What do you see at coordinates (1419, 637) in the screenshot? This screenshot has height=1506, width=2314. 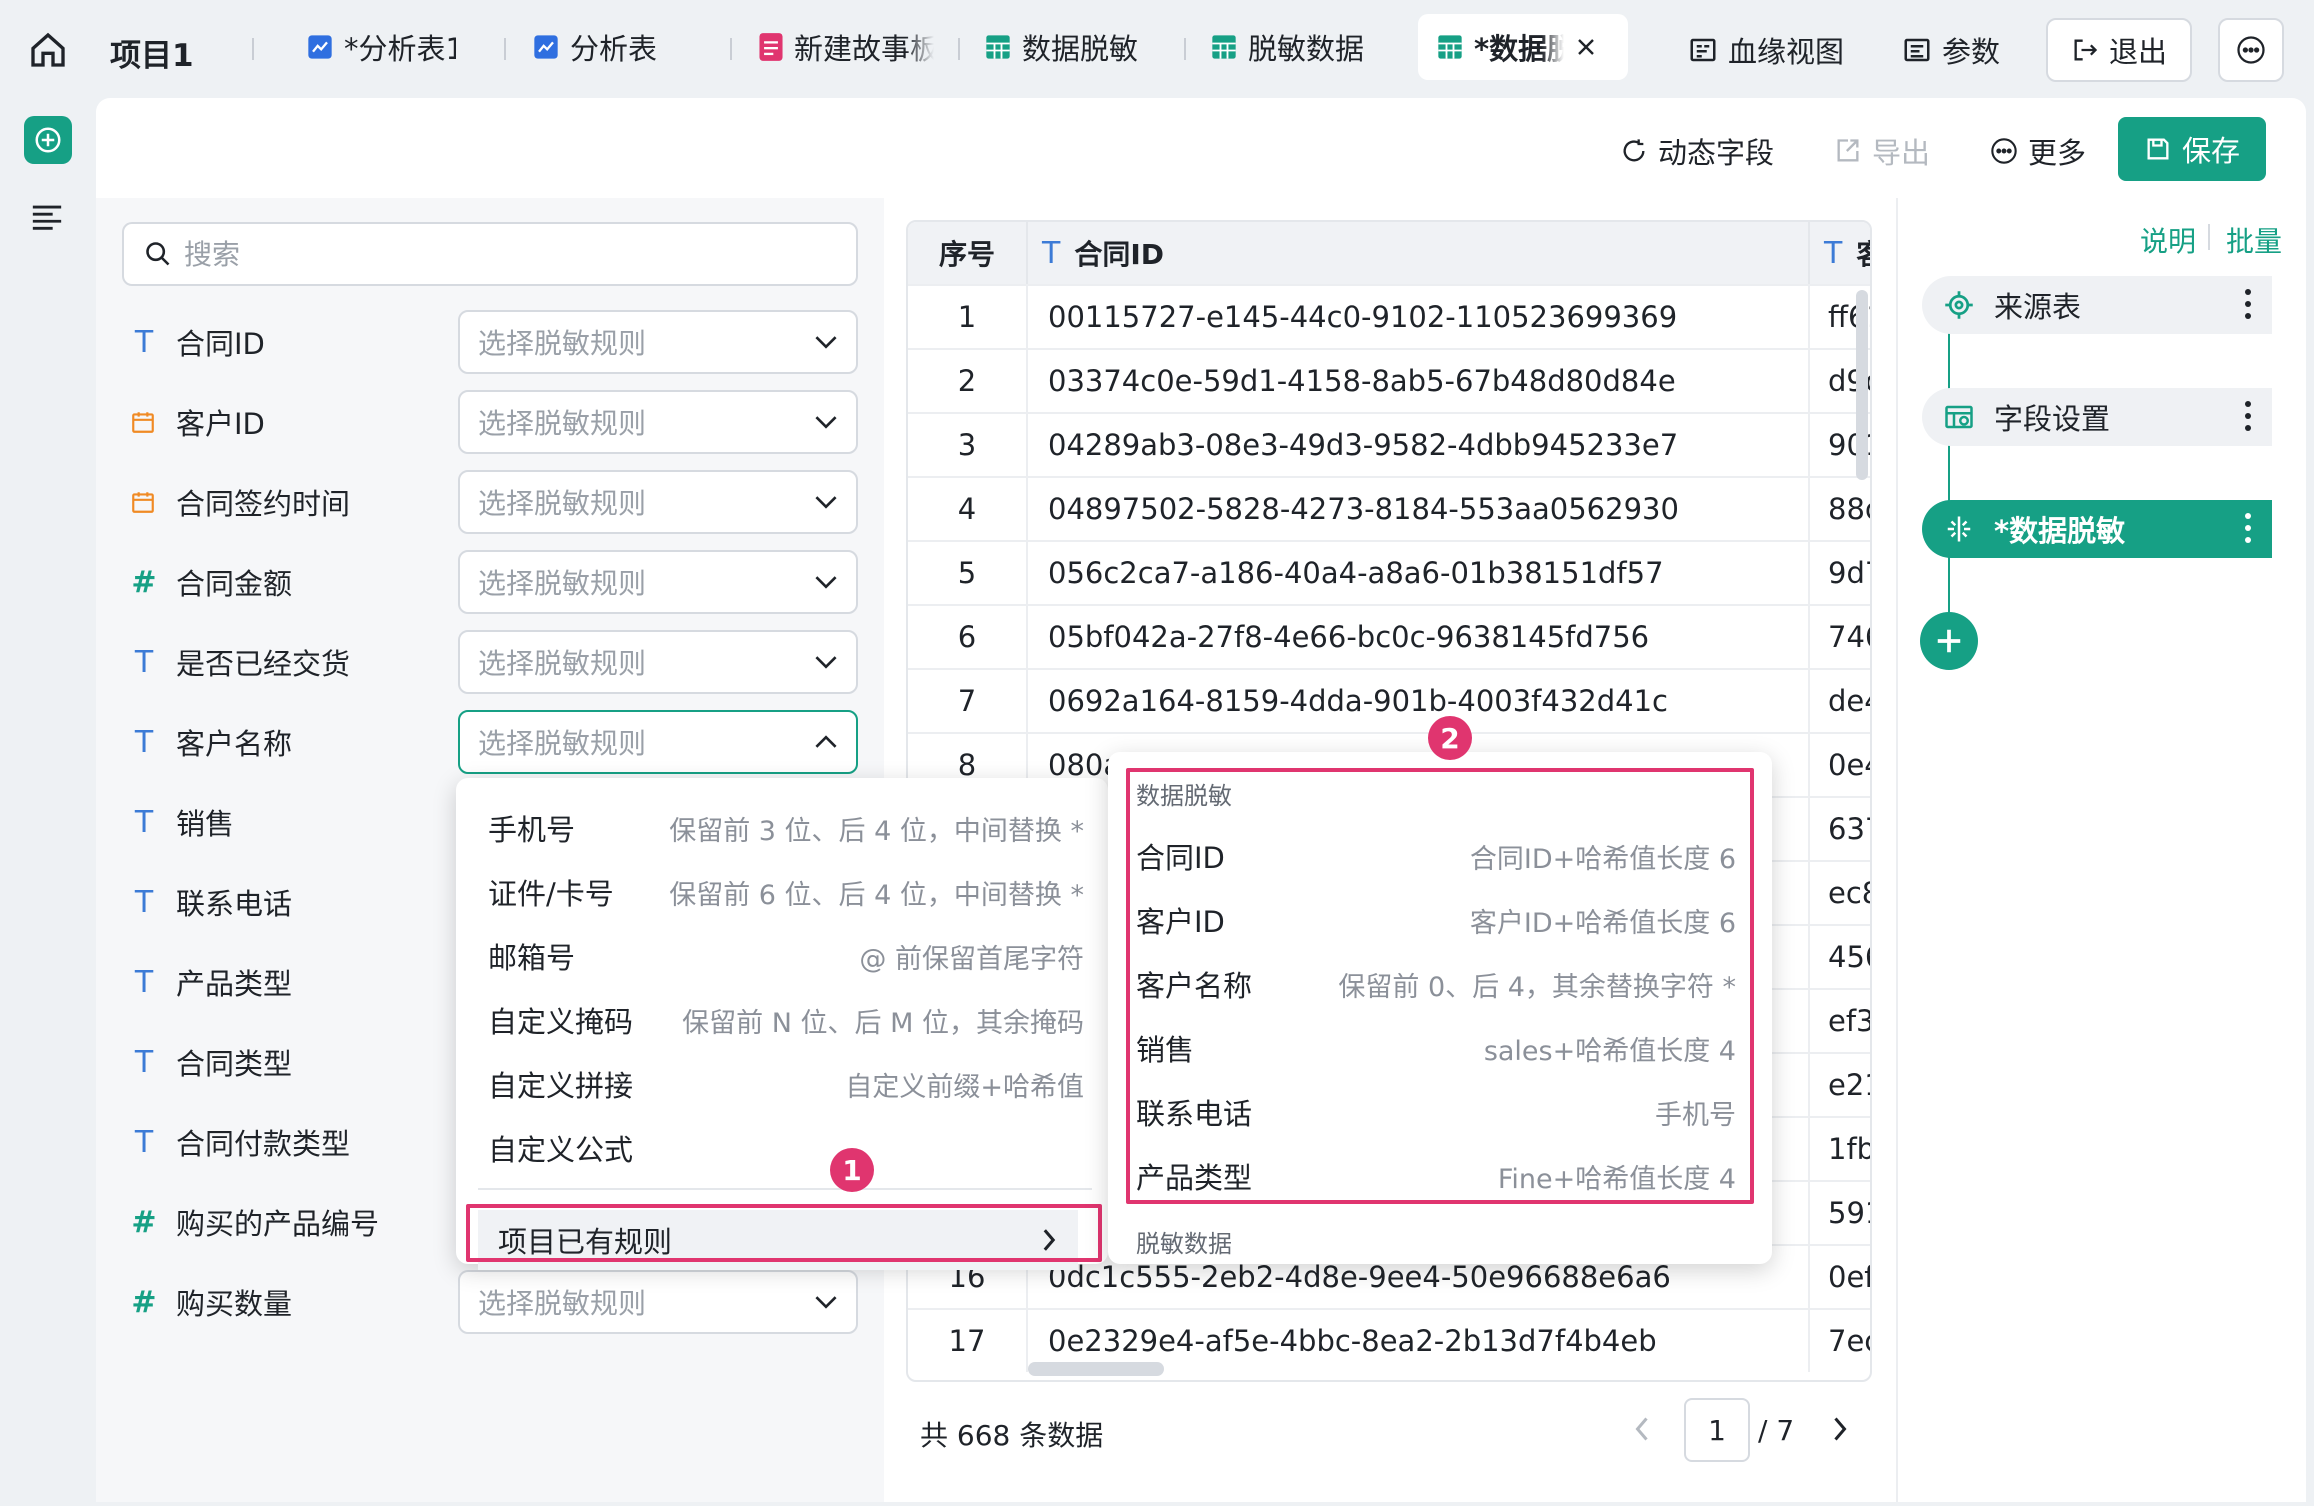 I see `cell-contract-id: 05bf042a-27f8-4e66-bc0c-9638145fd756` at bounding box center [1419, 637].